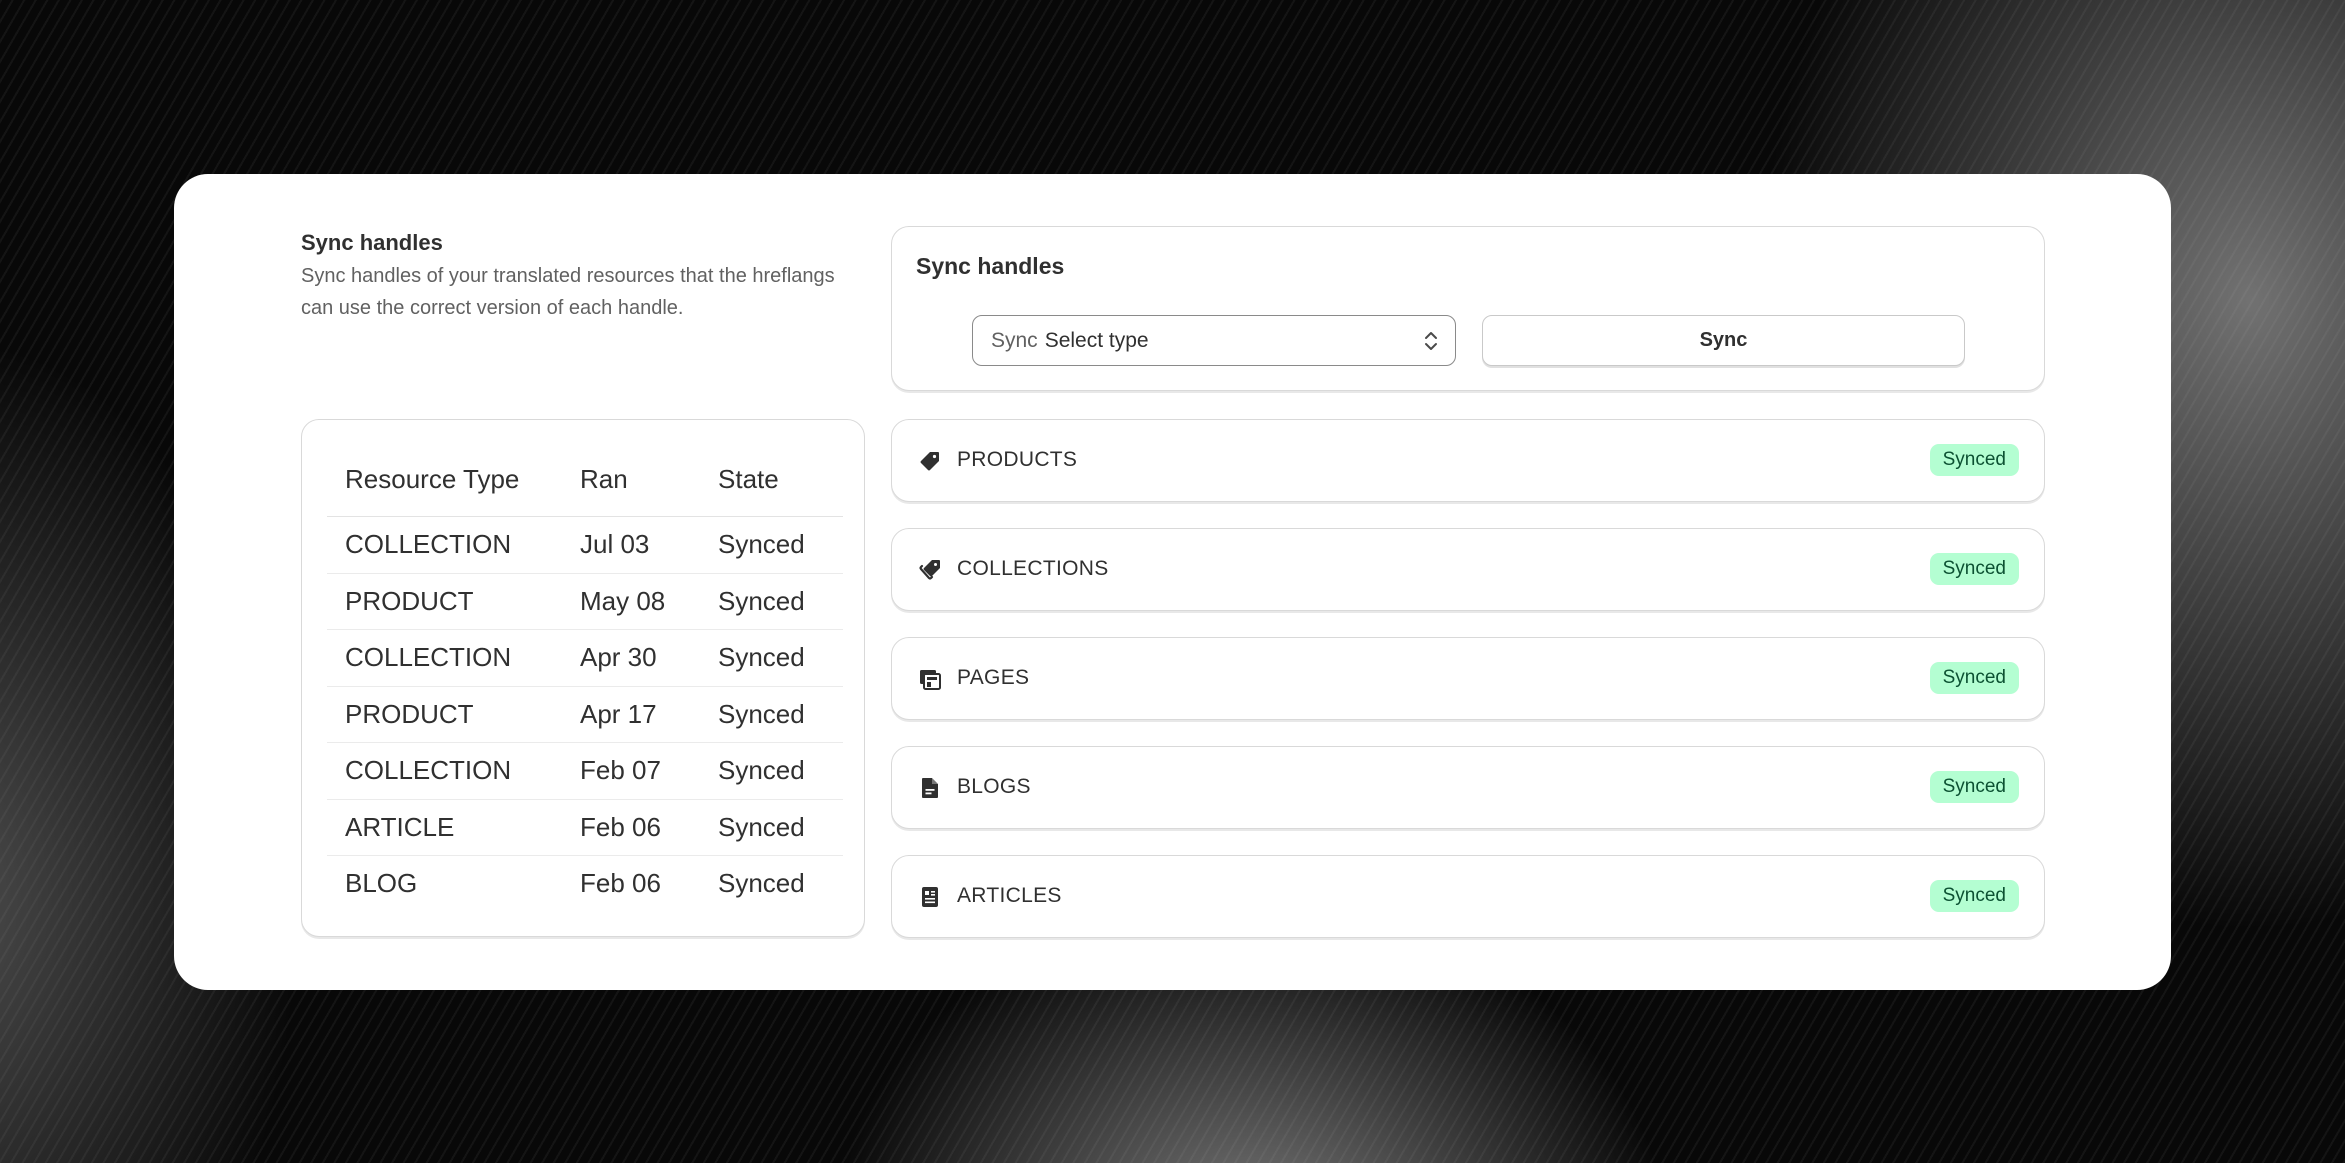  I want to click on table-row: BLOG Feb 06 Synced, so click(585, 884).